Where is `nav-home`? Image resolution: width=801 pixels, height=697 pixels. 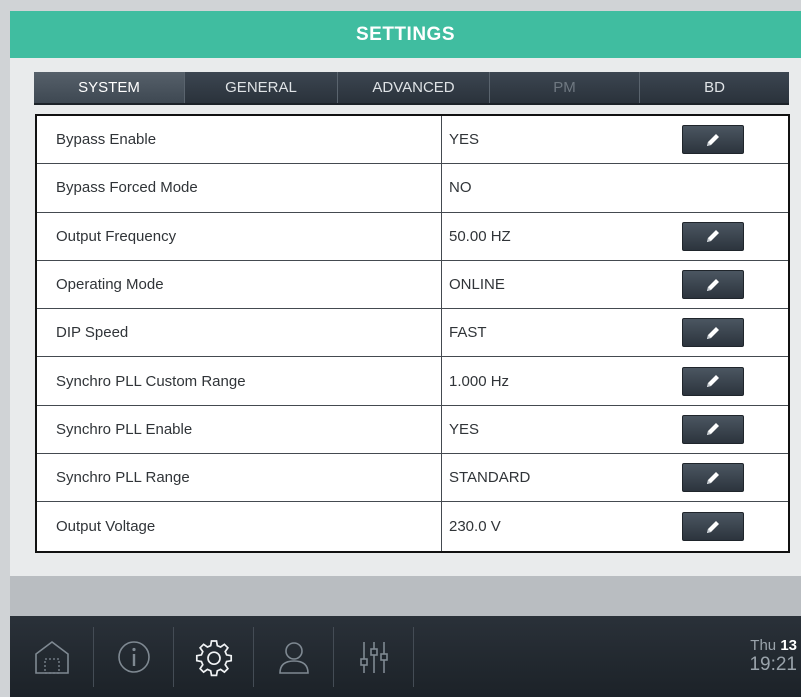
nav-home is located at coordinates (52, 656).